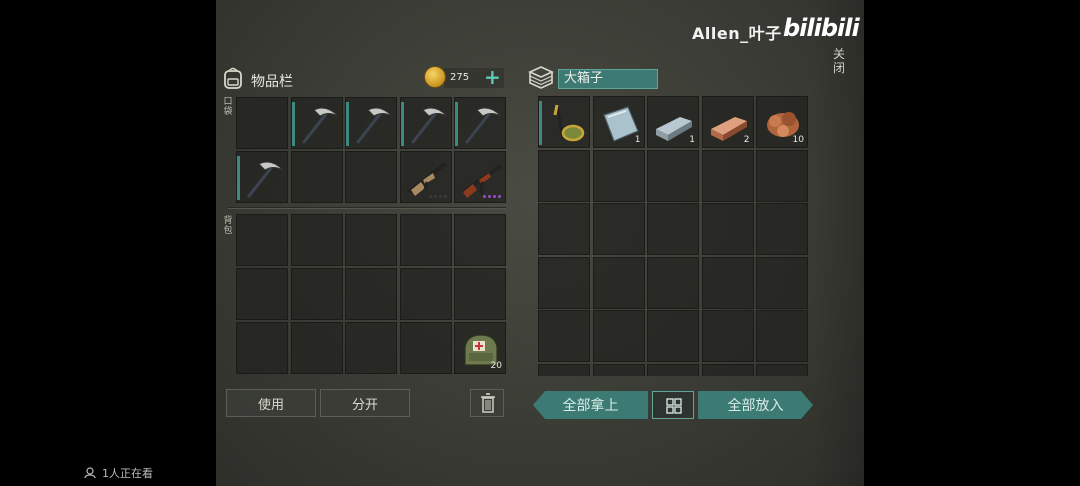 The width and height of the screenshot is (1080, 486). Describe the element at coordinates (821, 28) in the screenshot. I see `bilibili-logo: bilibili` at that location.